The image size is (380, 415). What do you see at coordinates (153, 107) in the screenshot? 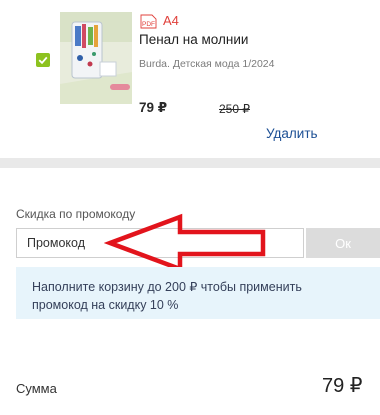
I see `product-price: 79 ₽` at bounding box center [153, 107].